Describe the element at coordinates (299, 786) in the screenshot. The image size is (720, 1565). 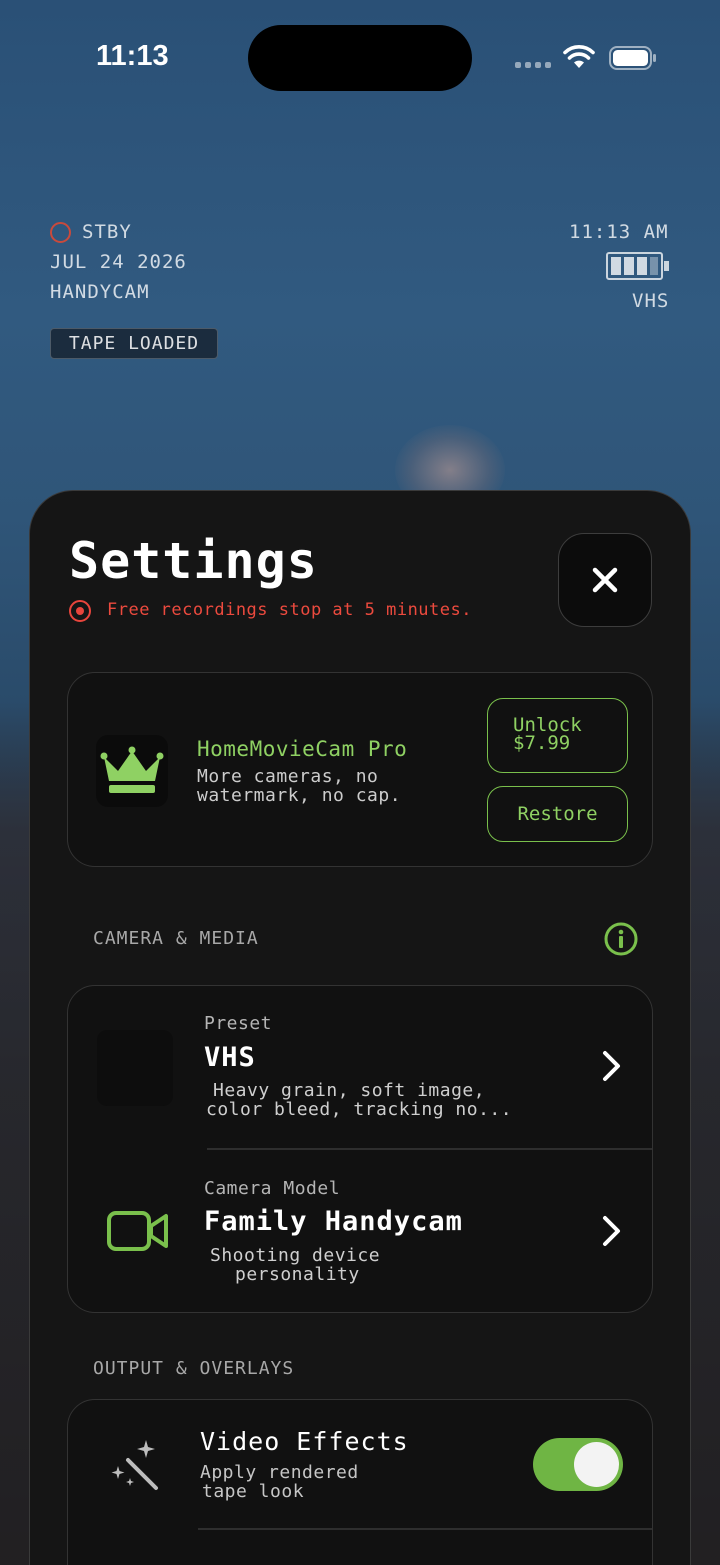
I see `pro-description: More cameras, no watermark, no cap.` at that location.